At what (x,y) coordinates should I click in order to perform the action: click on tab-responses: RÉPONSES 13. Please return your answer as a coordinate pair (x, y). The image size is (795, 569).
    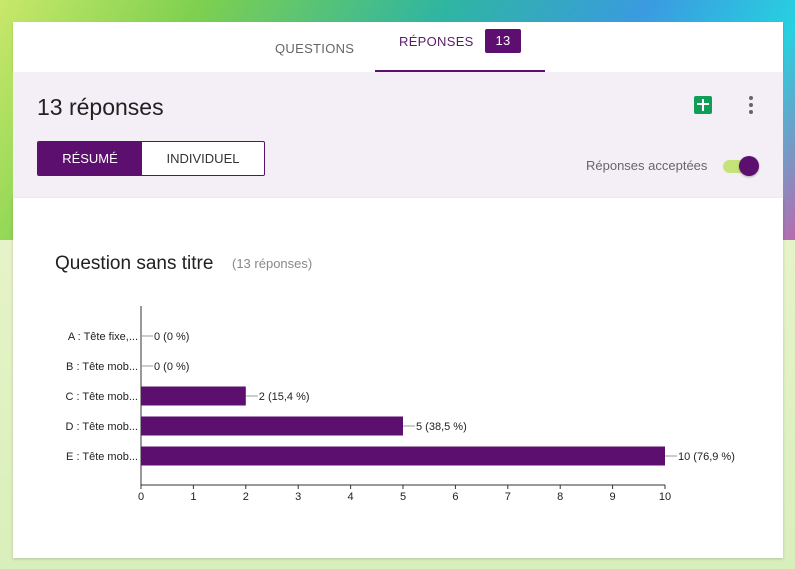
    Looking at the image, I should click on (460, 47).